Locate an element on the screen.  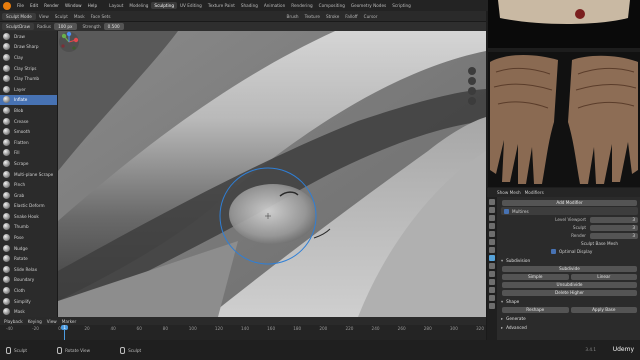
optimal-display-checkbox is located at coordinates (553, 251).